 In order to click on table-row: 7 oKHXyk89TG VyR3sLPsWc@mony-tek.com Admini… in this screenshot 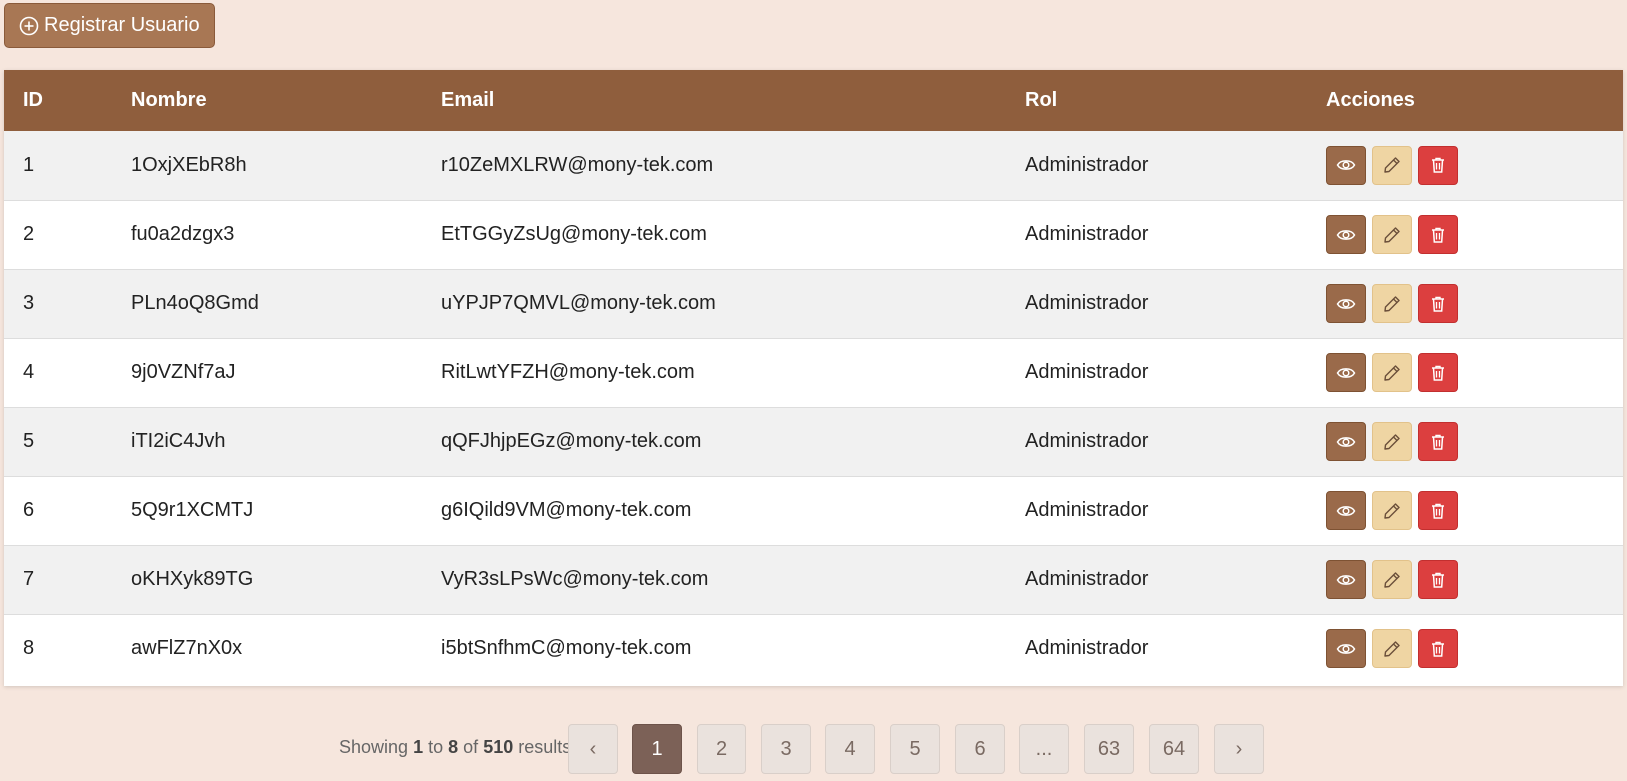, I will do `click(813, 579)`.